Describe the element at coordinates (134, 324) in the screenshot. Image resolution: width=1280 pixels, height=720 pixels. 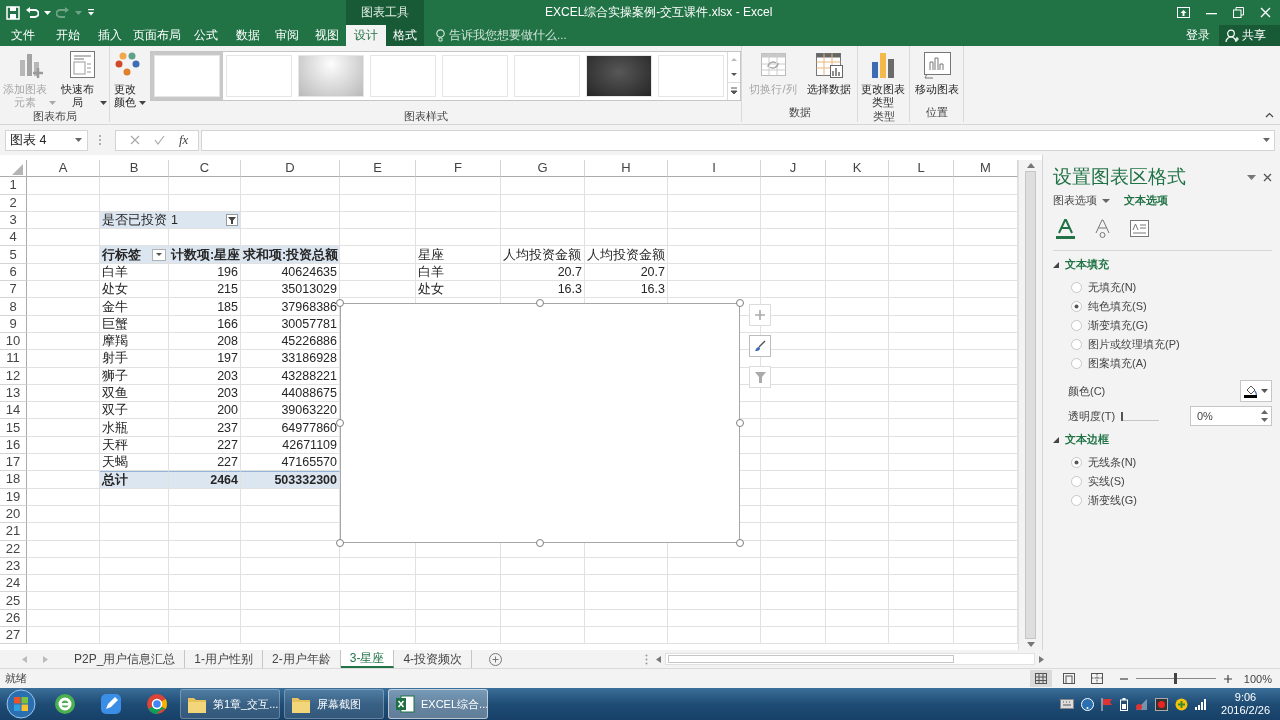
I see `sheet-cell: 巨蟹` at that location.